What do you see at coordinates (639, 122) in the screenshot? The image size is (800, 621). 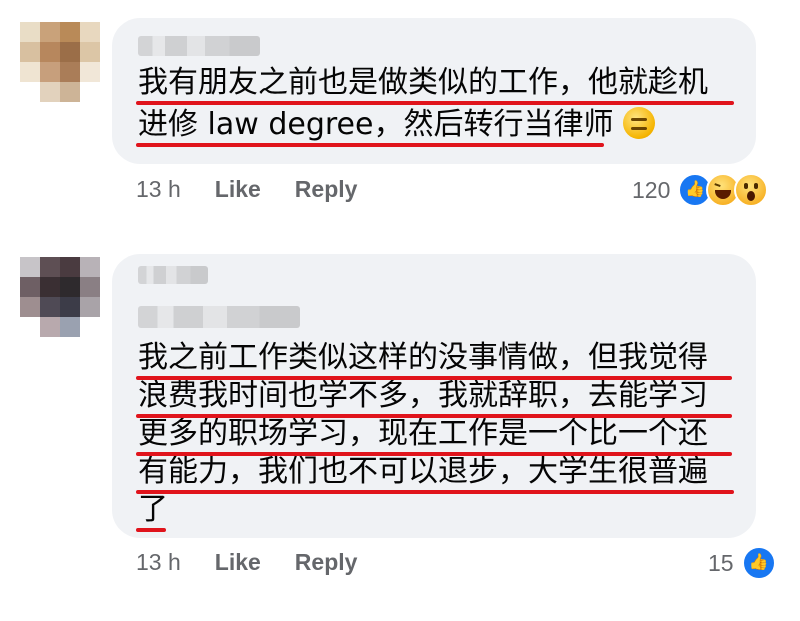 I see `expressionless-face-icon` at bounding box center [639, 122].